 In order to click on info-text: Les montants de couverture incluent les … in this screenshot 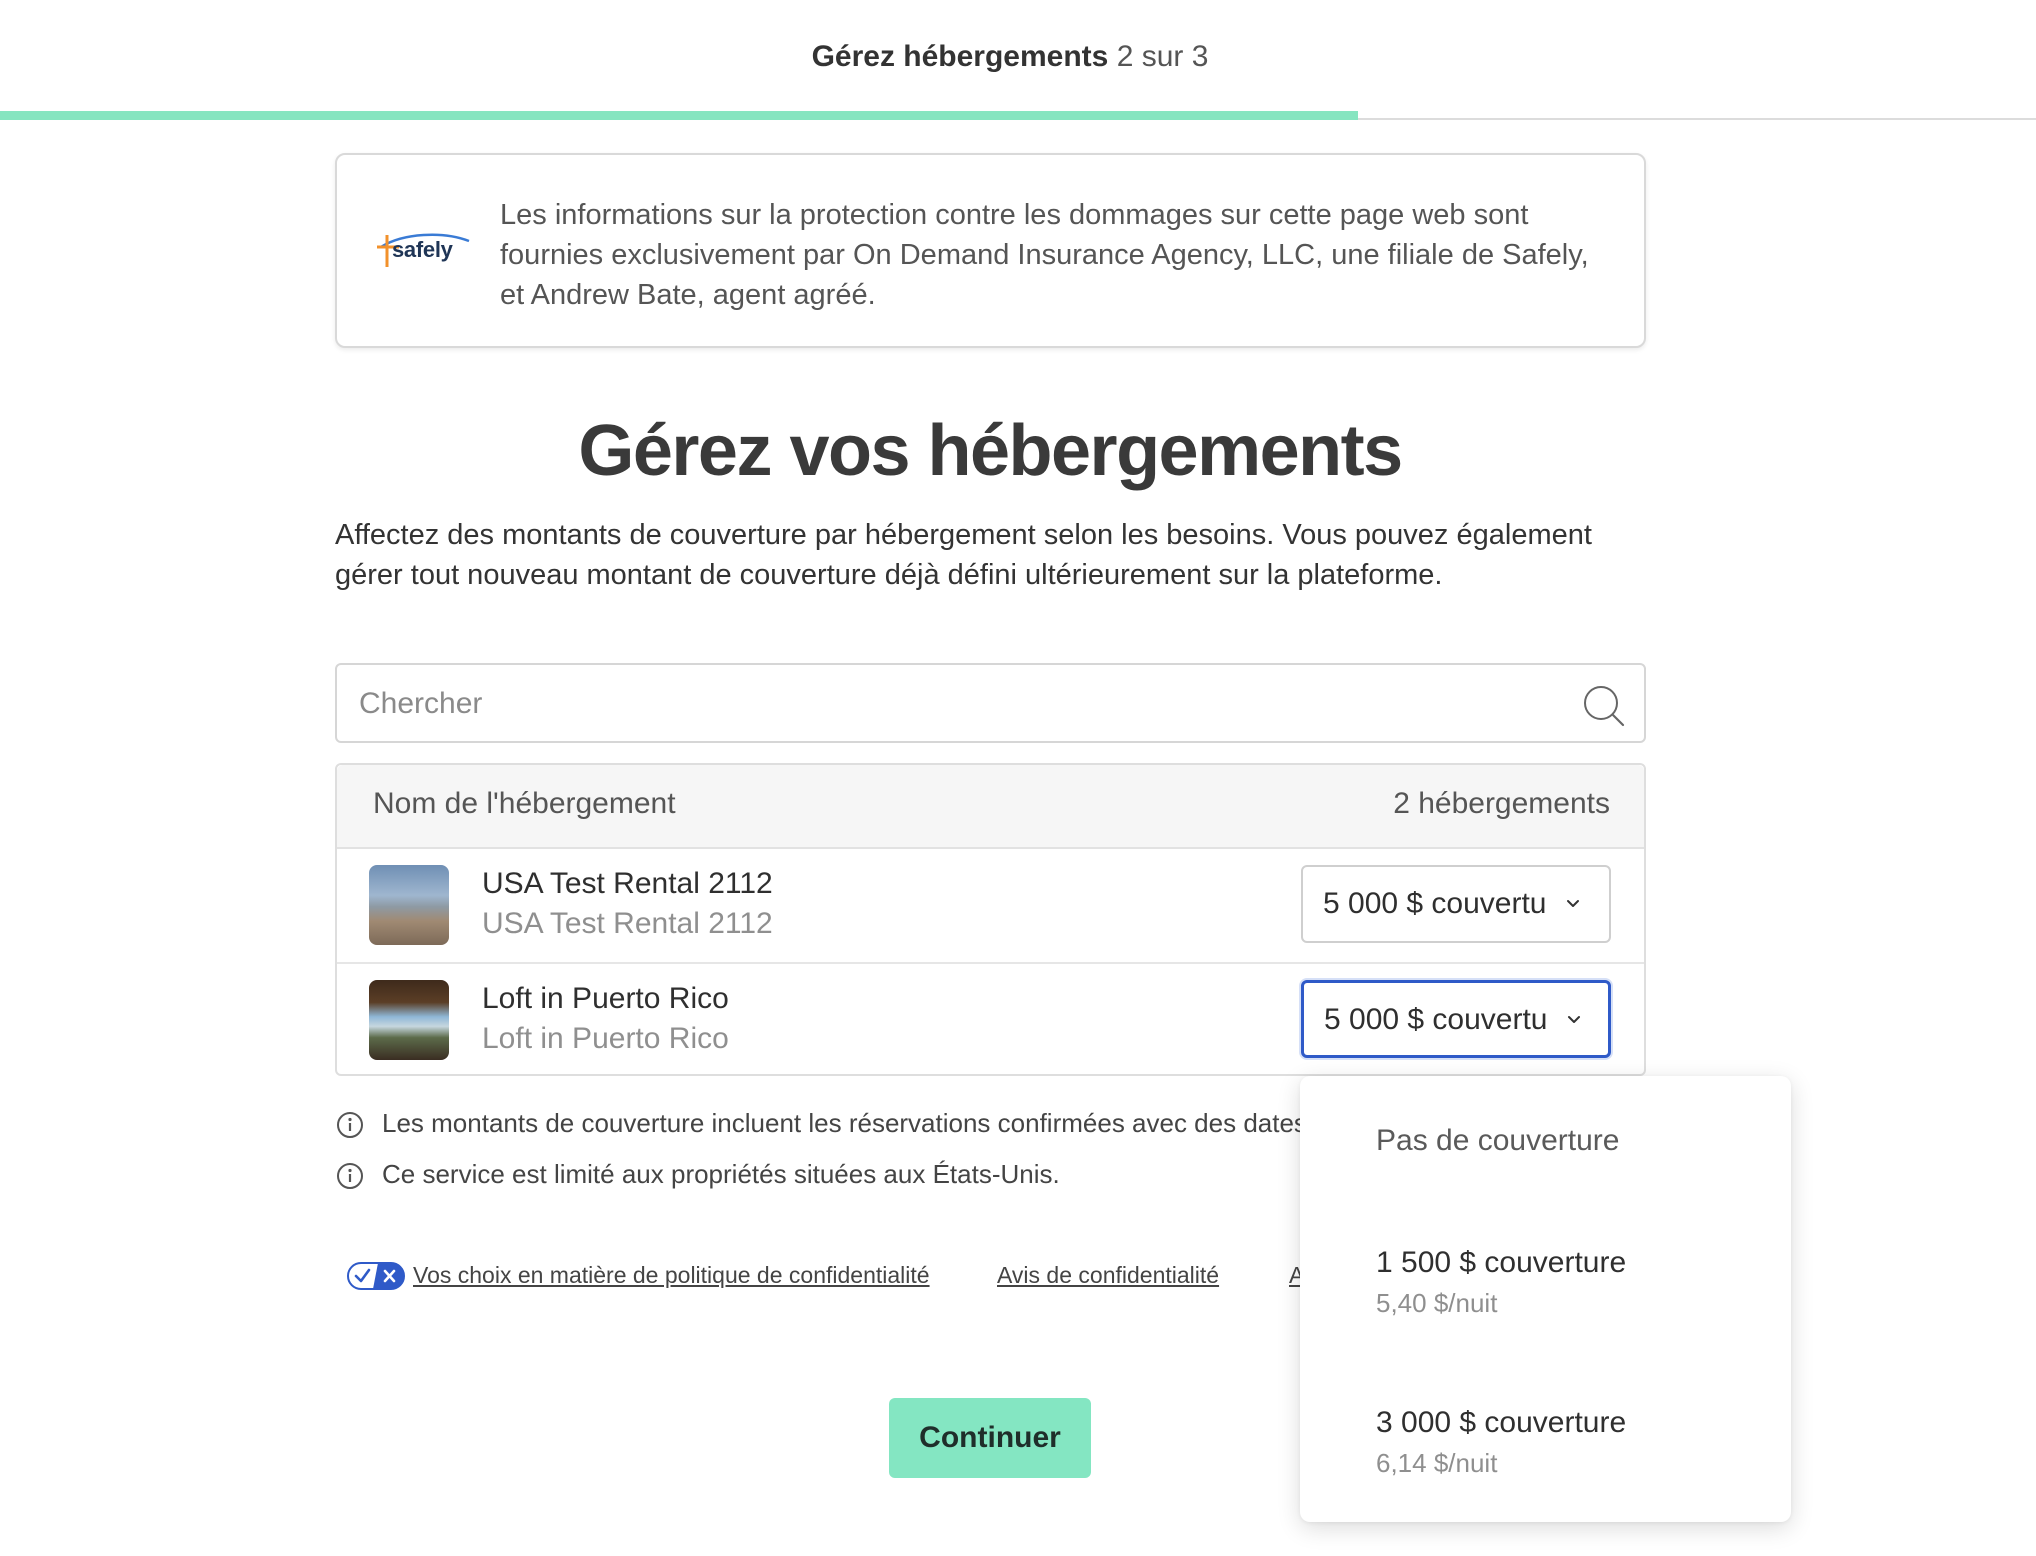, I will do `click(844, 1123)`.